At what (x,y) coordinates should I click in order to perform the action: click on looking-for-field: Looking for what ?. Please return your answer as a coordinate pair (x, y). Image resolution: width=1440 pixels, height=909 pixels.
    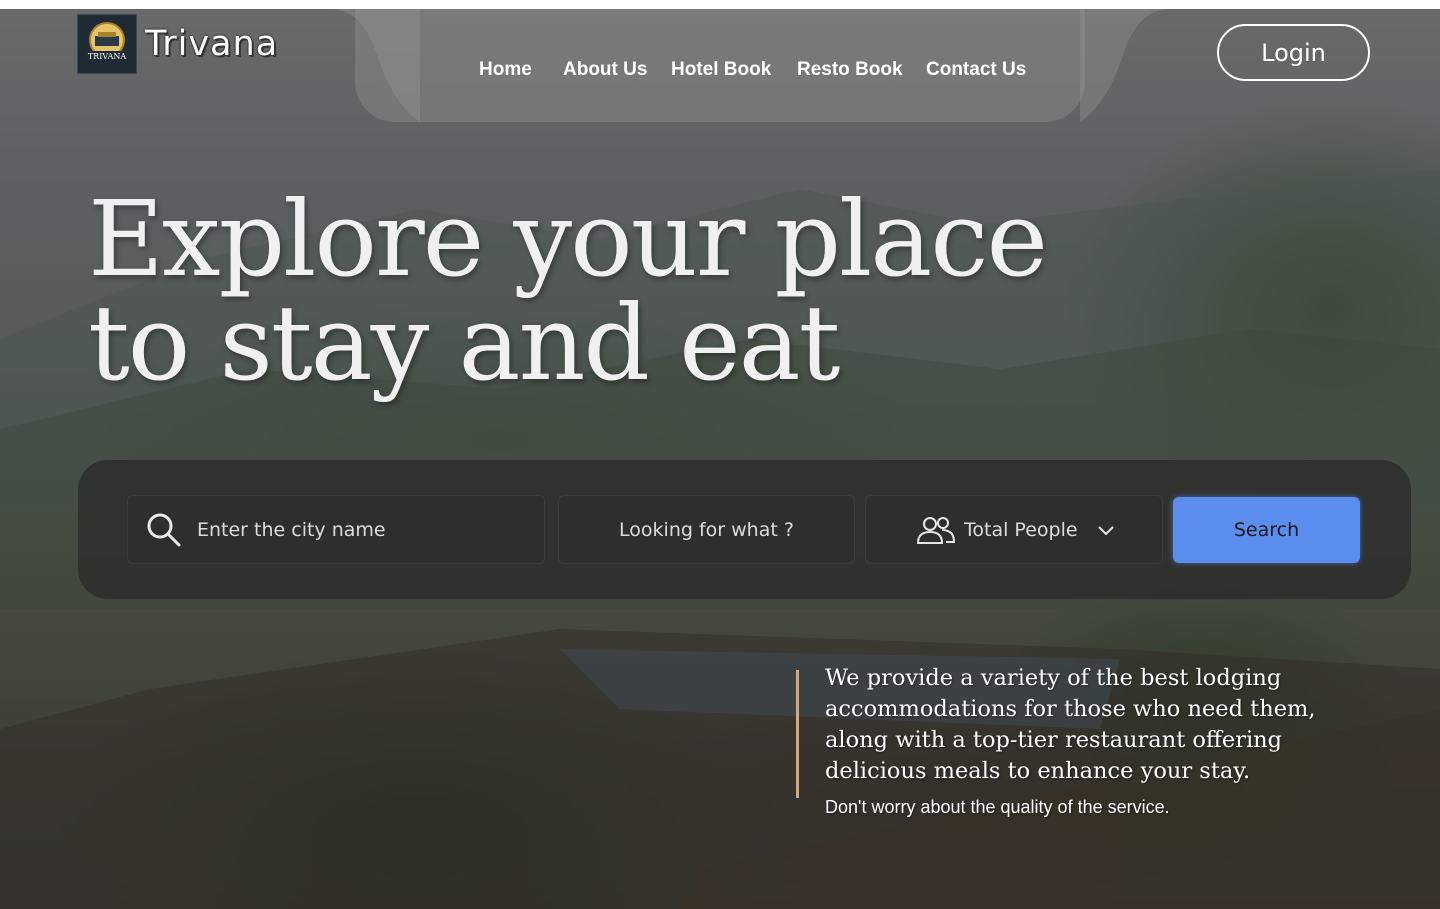
    Looking at the image, I should click on (706, 529).